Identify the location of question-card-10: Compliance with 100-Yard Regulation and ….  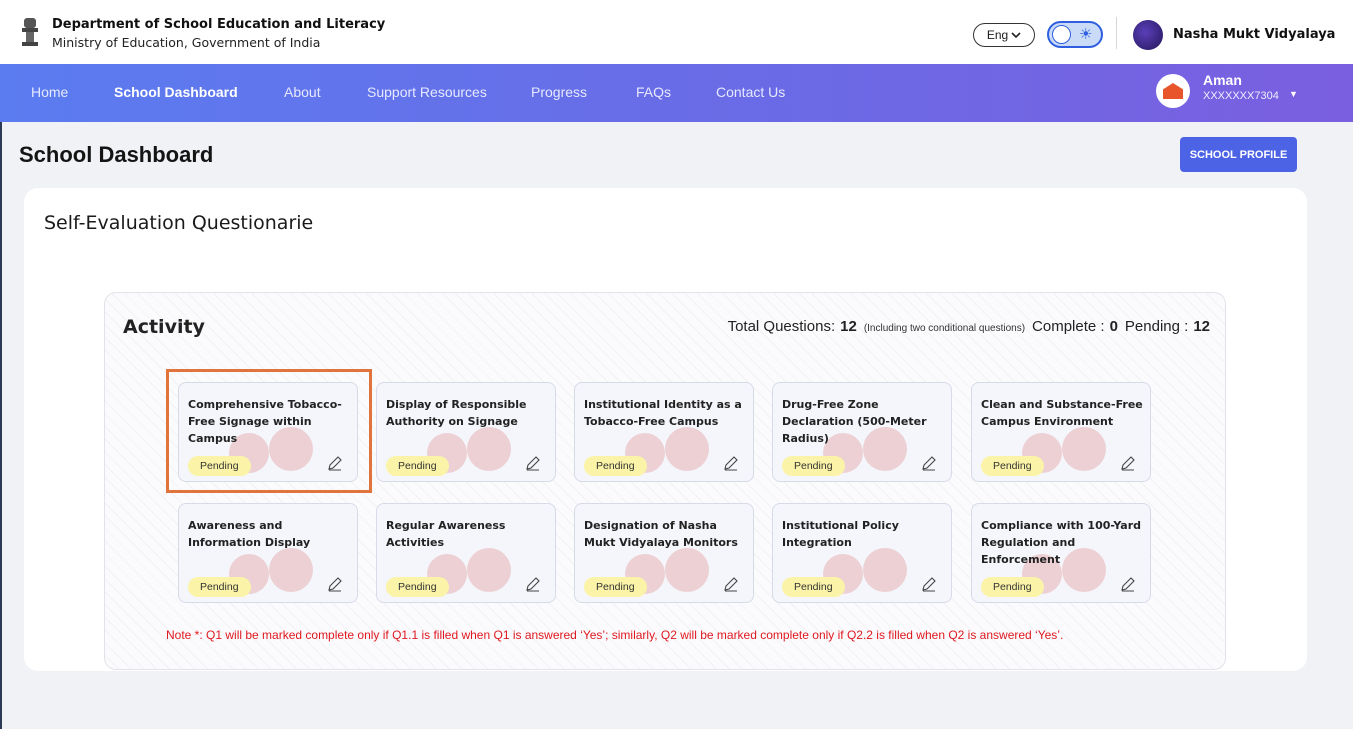
(1061, 553).